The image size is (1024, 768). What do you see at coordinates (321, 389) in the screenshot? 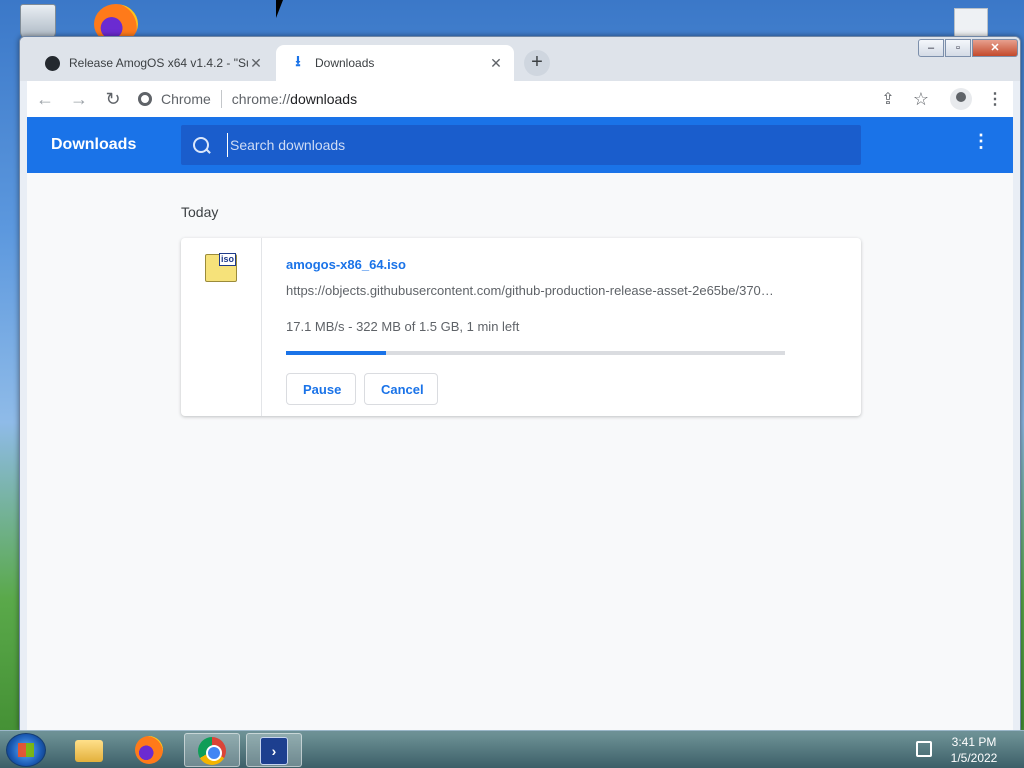
I see `pause-button: Pause` at bounding box center [321, 389].